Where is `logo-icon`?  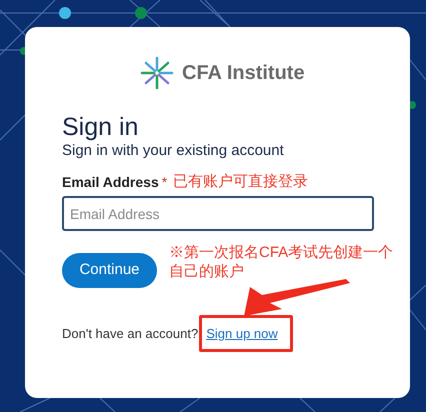 logo-icon is located at coordinates (157, 73).